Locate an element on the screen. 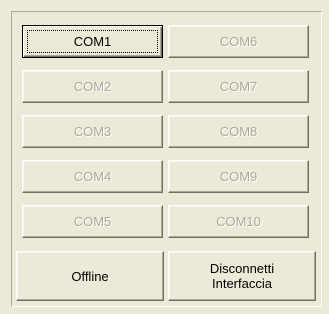 The height and width of the screenshot is (314, 329). com2-button: COM2 is located at coordinates (92, 86).